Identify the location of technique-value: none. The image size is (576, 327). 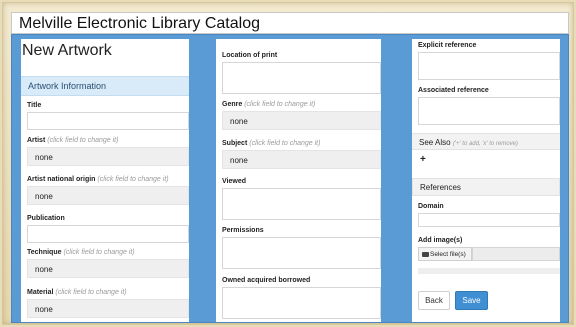
(44, 269).